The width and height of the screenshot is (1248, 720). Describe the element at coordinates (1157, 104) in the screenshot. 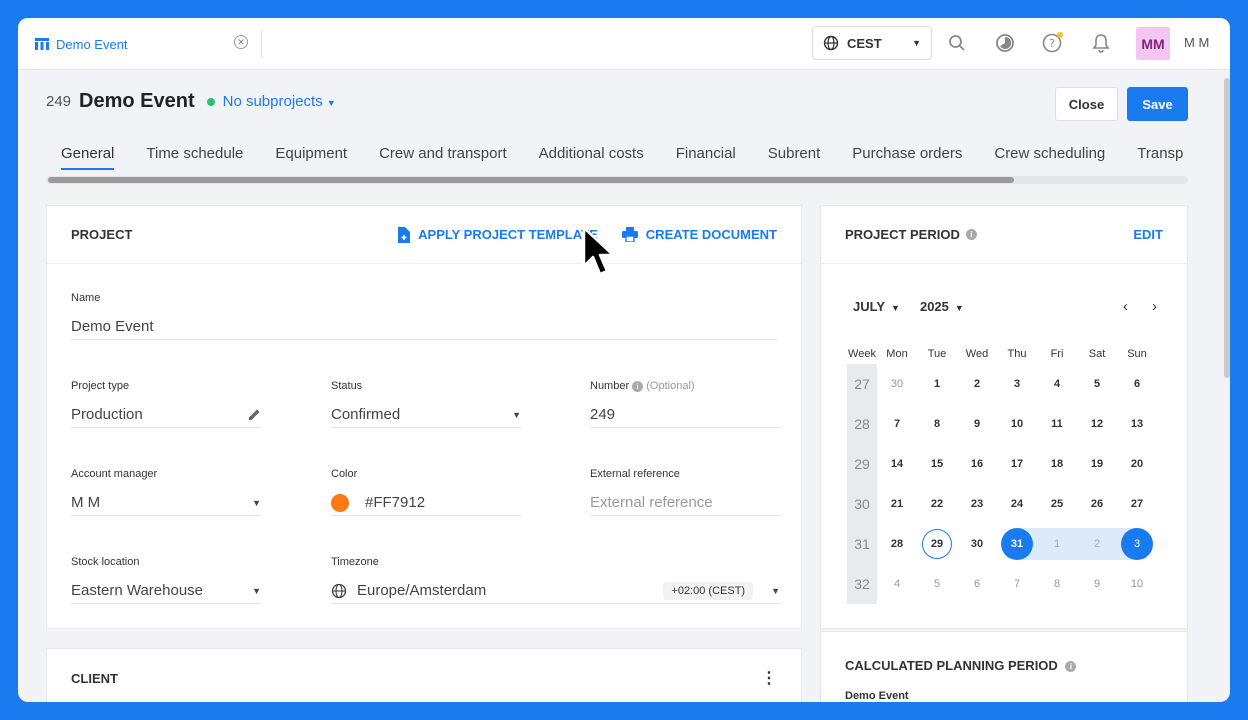

I see `save-button: Save` at that location.